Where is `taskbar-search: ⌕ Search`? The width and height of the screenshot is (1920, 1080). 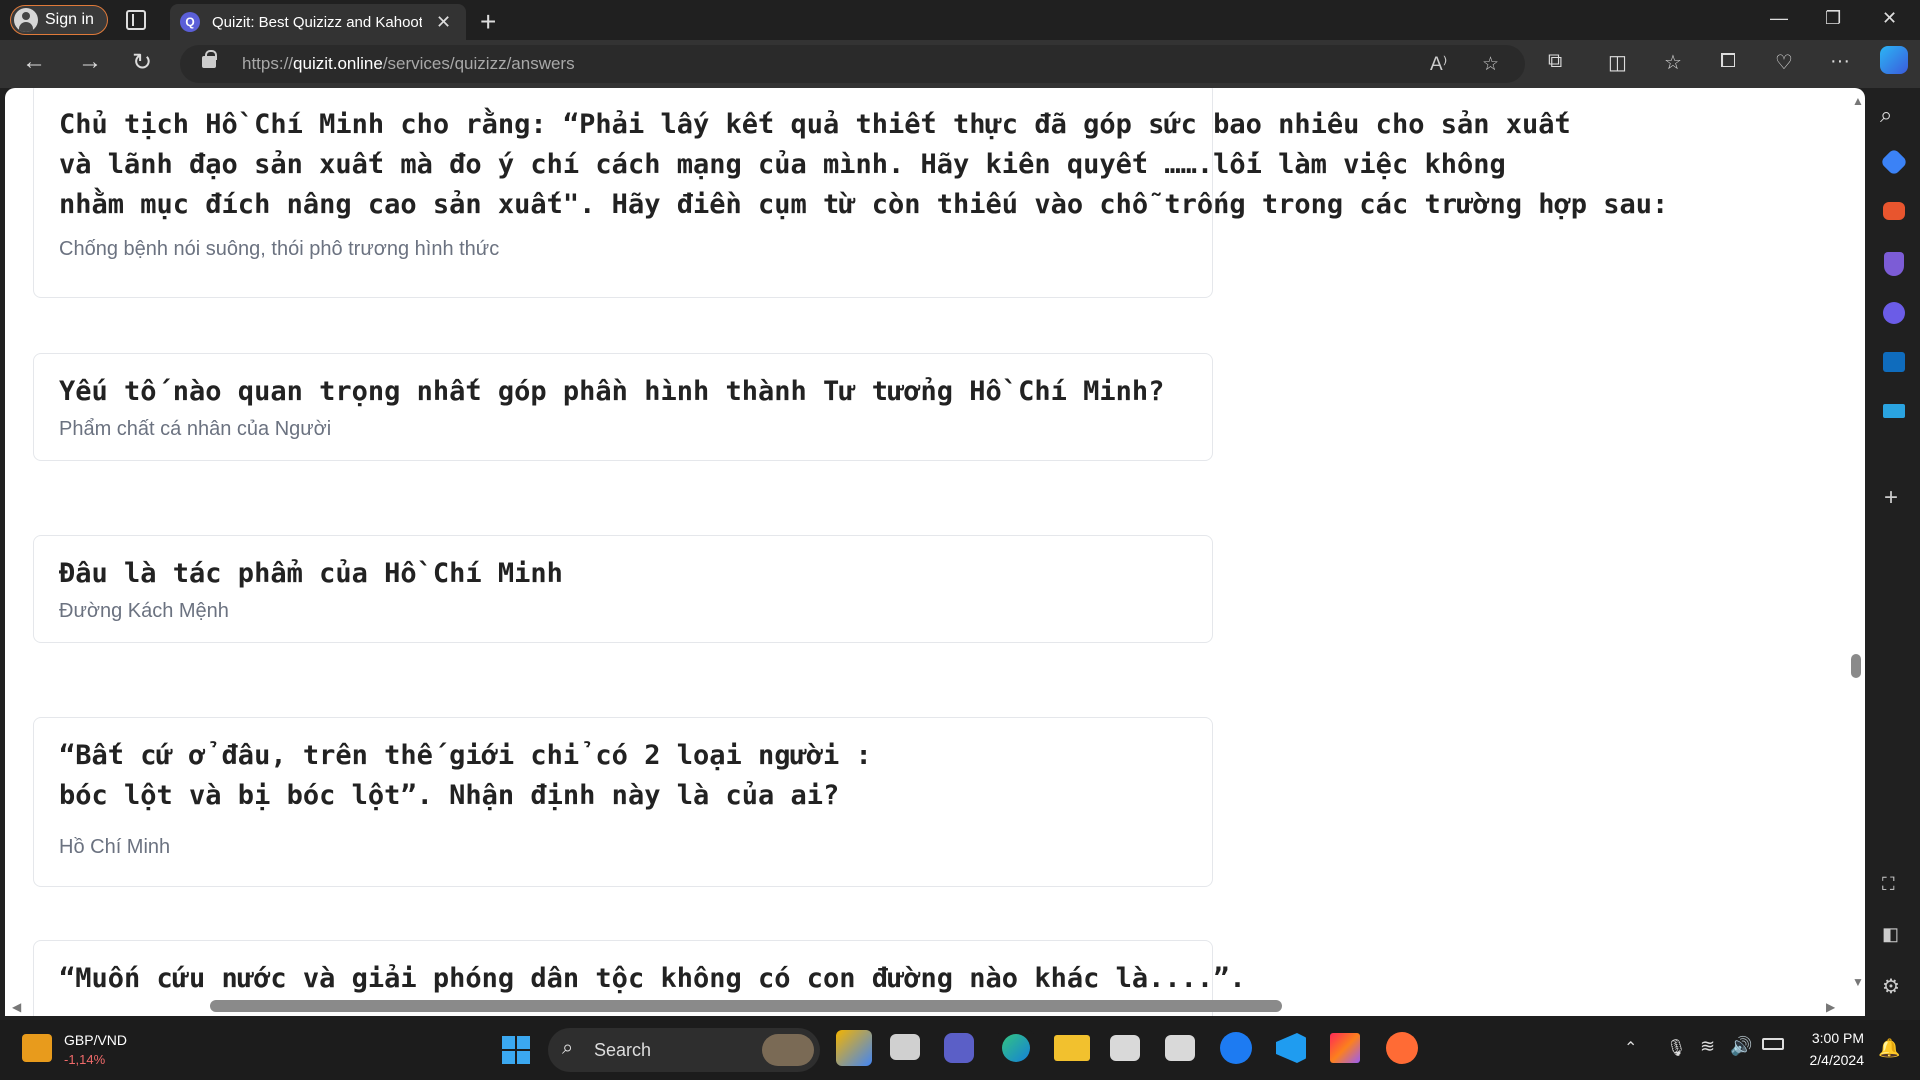
taskbar-search: ⌕ Search is located at coordinates (684, 1050).